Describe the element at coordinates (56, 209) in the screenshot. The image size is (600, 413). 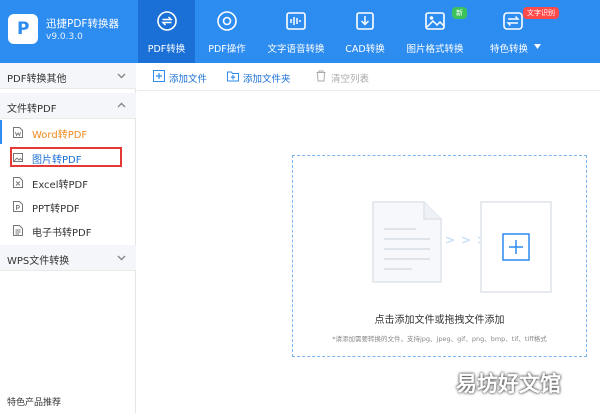
I see `sidebar-item-label: PPT转PDF` at that location.